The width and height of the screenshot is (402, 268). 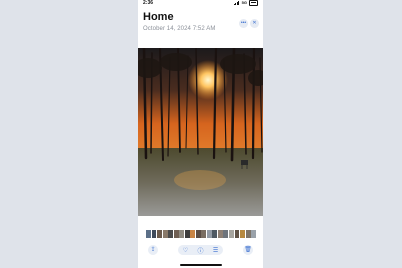 I want to click on network-label: 5G, so click(x=244, y=3).